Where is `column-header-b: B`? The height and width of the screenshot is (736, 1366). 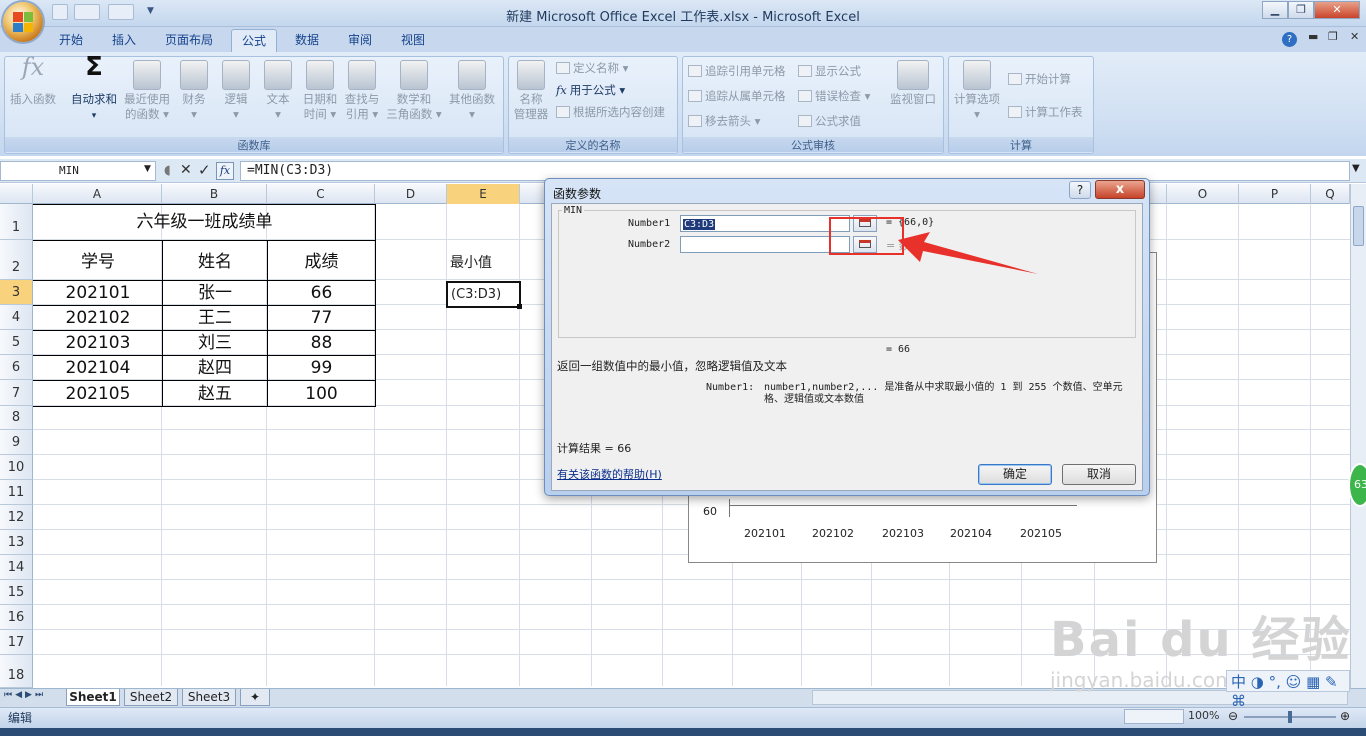 column-header-b: B is located at coordinates (214, 194).